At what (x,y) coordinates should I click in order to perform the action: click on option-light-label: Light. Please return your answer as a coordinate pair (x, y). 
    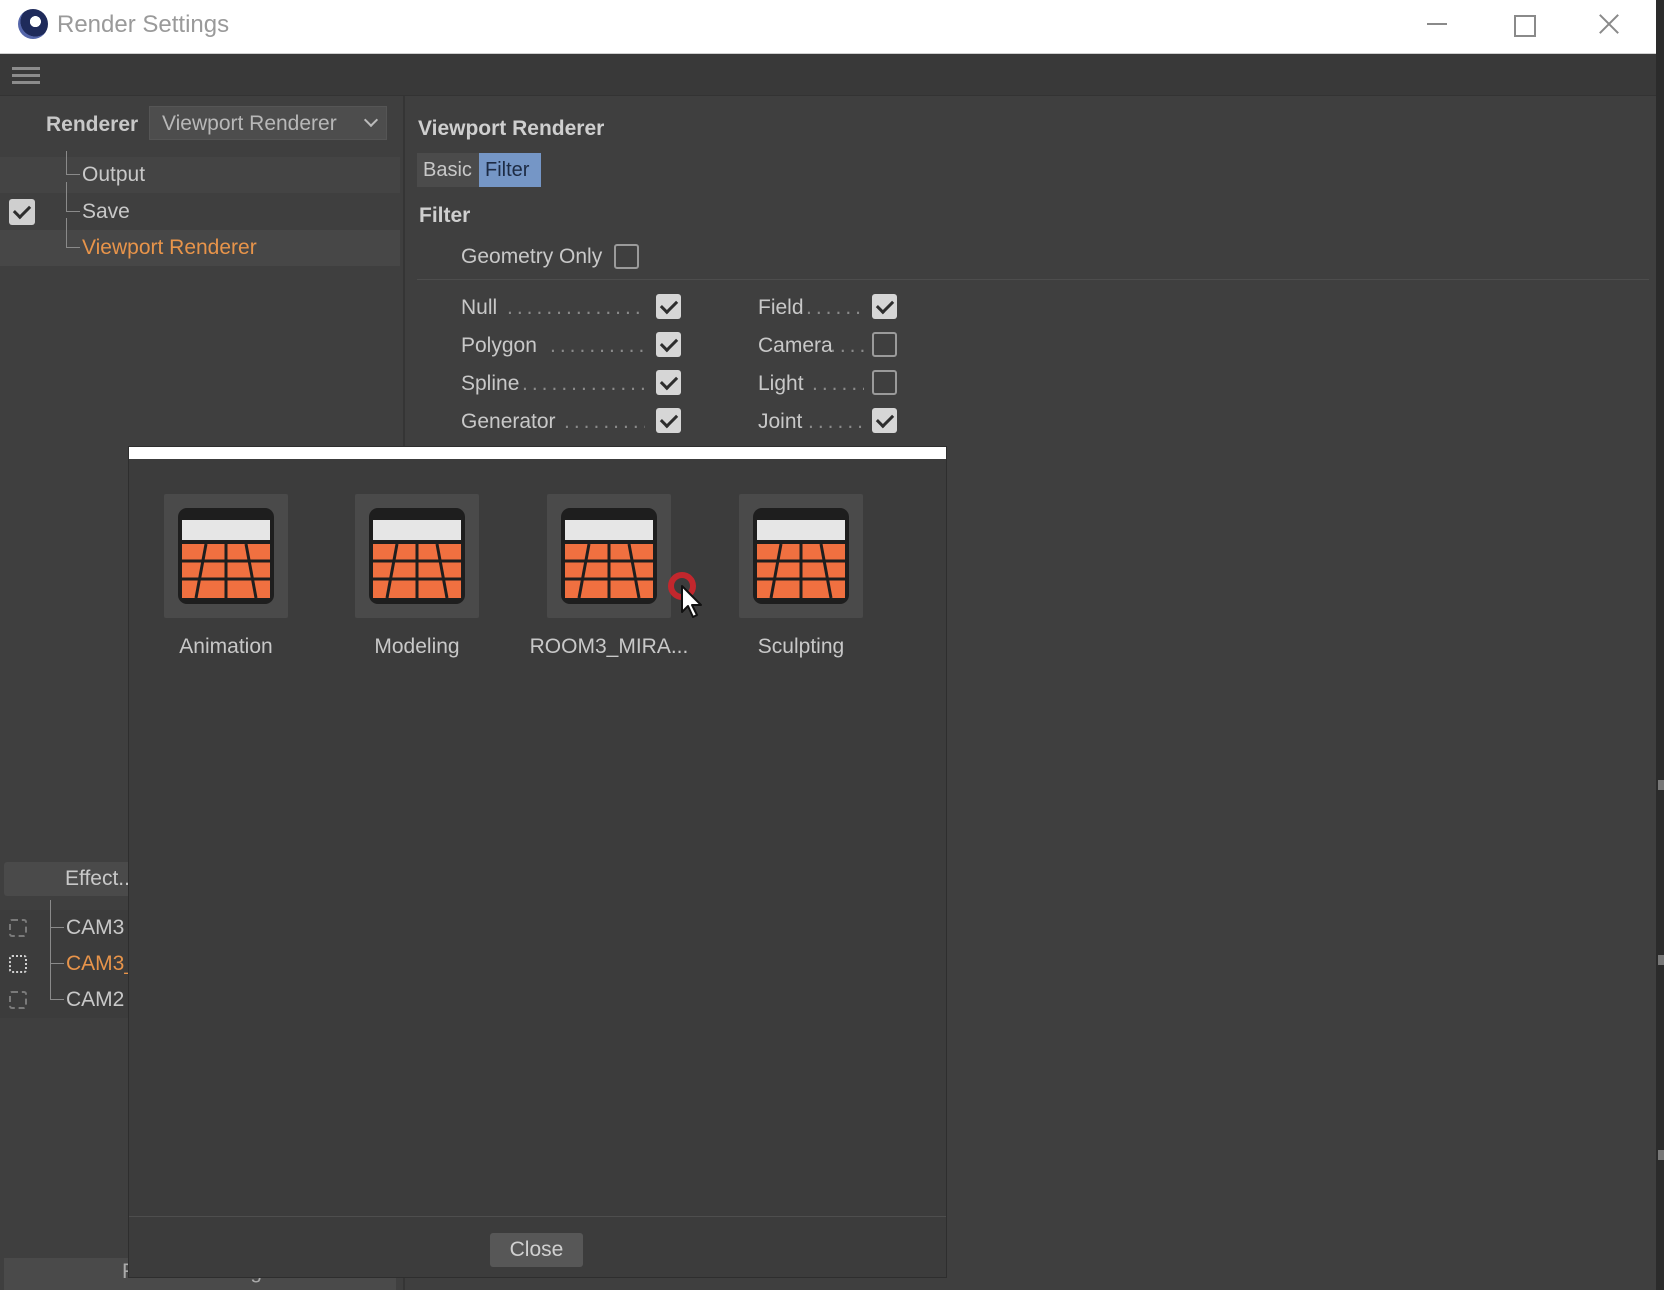
    Looking at the image, I should click on (781, 383).